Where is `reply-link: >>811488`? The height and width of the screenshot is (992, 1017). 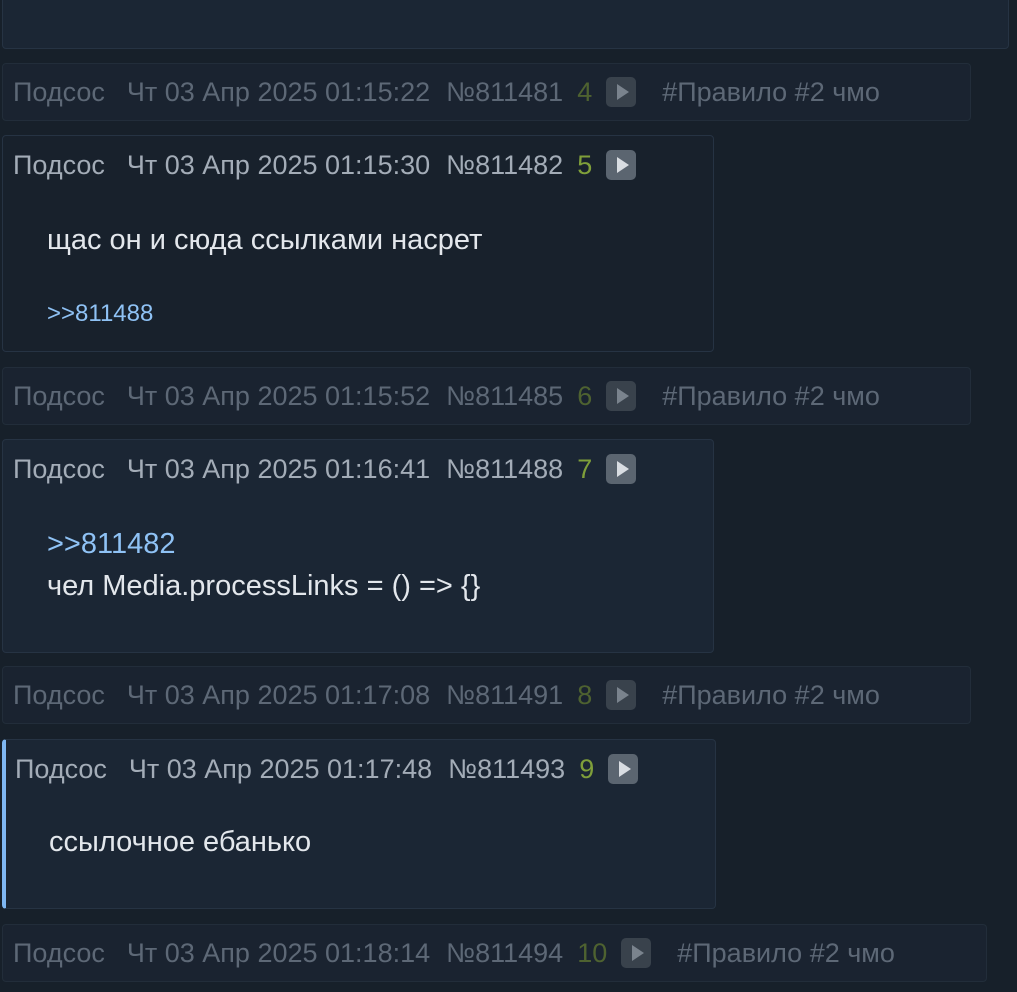 reply-link: >>811488 is located at coordinates (100, 314).